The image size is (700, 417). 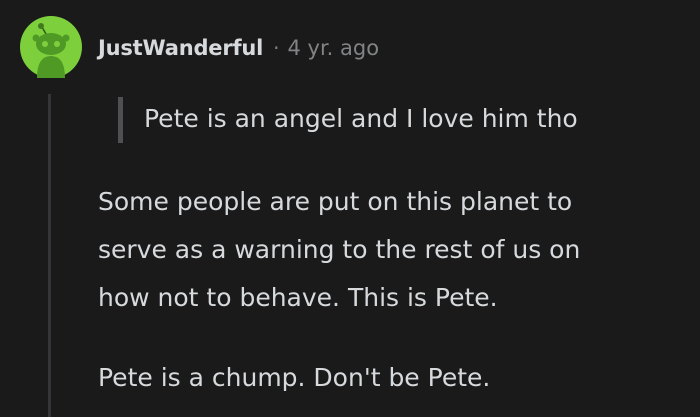 What do you see at coordinates (361, 118) in the screenshot?
I see `quoted-text: Pete is an angel and I love him tho` at bounding box center [361, 118].